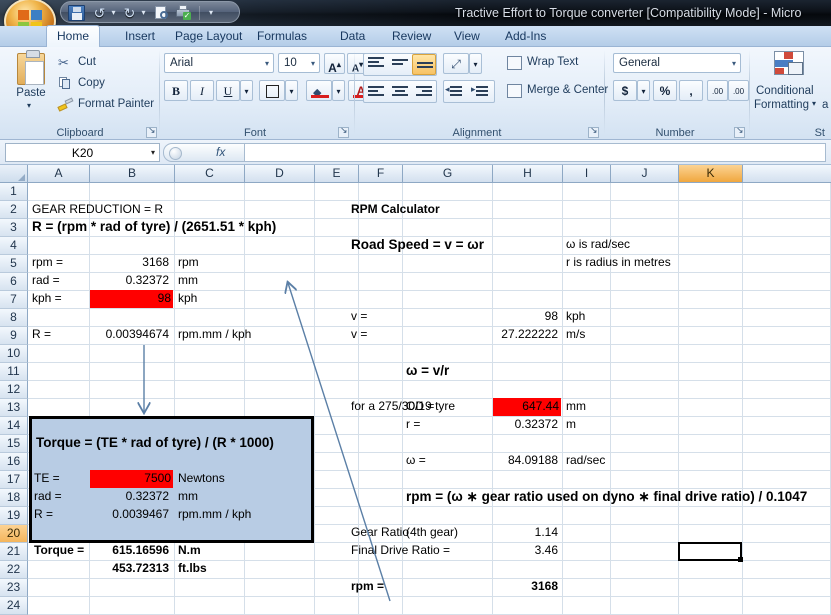 Image resolution: width=831 pixels, height=615 pixels. I want to click on orientation-dropdown-icon: ▾, so click(475, 63).